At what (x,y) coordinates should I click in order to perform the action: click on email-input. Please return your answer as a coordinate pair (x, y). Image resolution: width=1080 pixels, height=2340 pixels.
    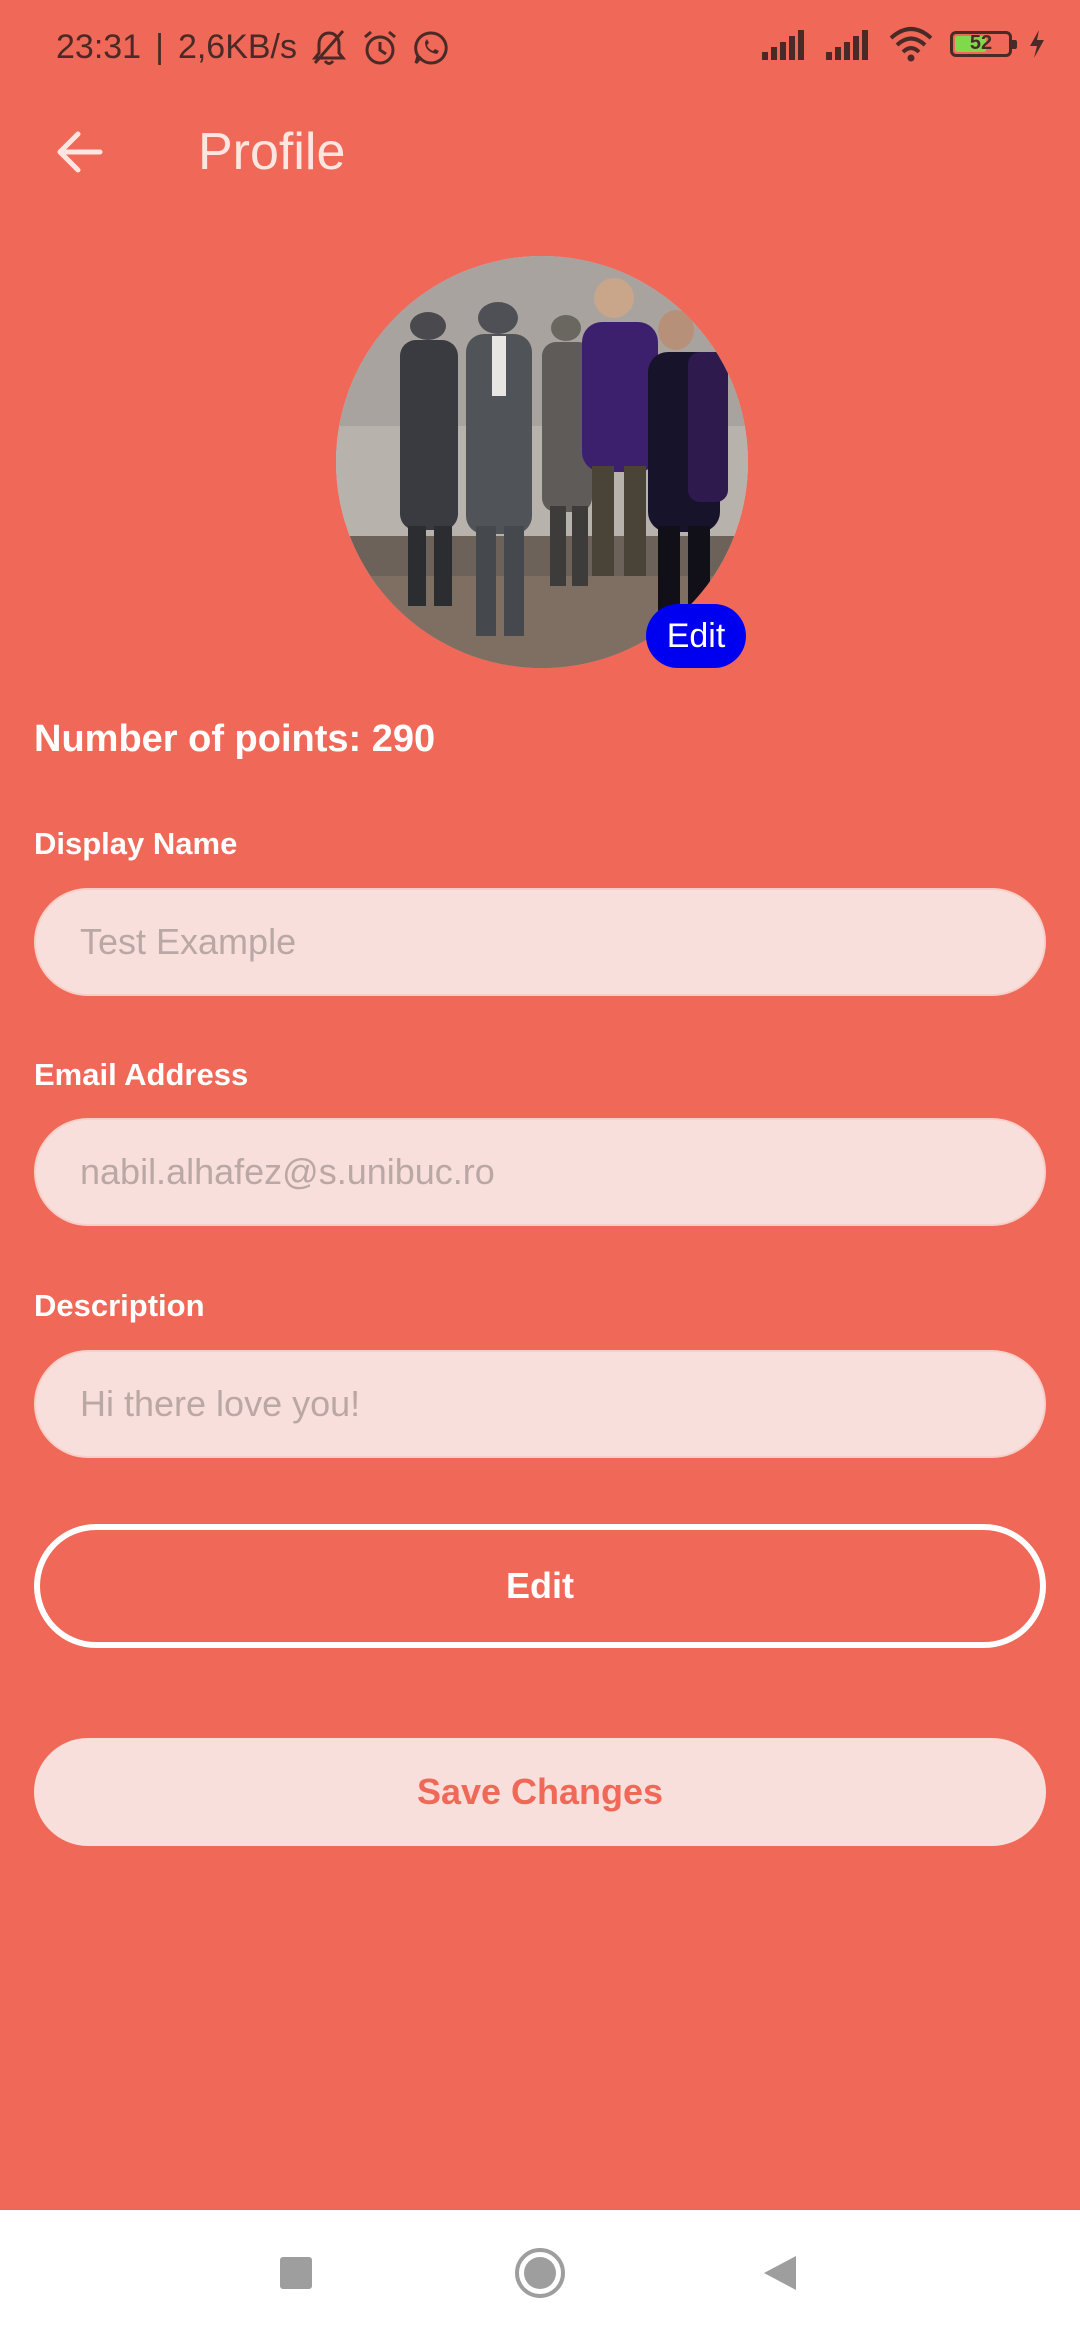
    Looking at the image, I should click on (540, 1172).